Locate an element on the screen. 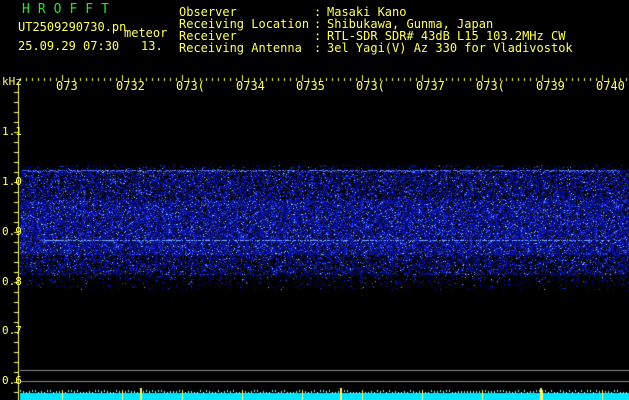 This screenshot has width=629, height=400. y-tick-label: 0.6 is located at coordinates (12, 380).